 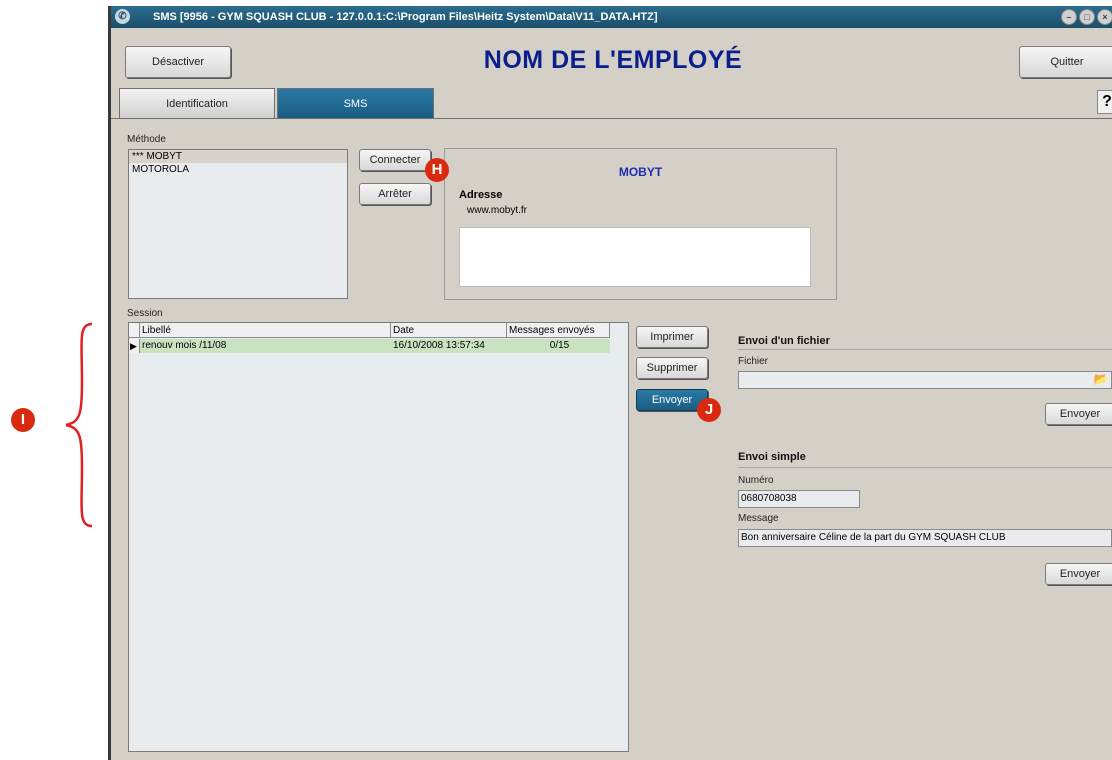 I want to click on quit-button: Quitter, so click(x=1065, y=62).